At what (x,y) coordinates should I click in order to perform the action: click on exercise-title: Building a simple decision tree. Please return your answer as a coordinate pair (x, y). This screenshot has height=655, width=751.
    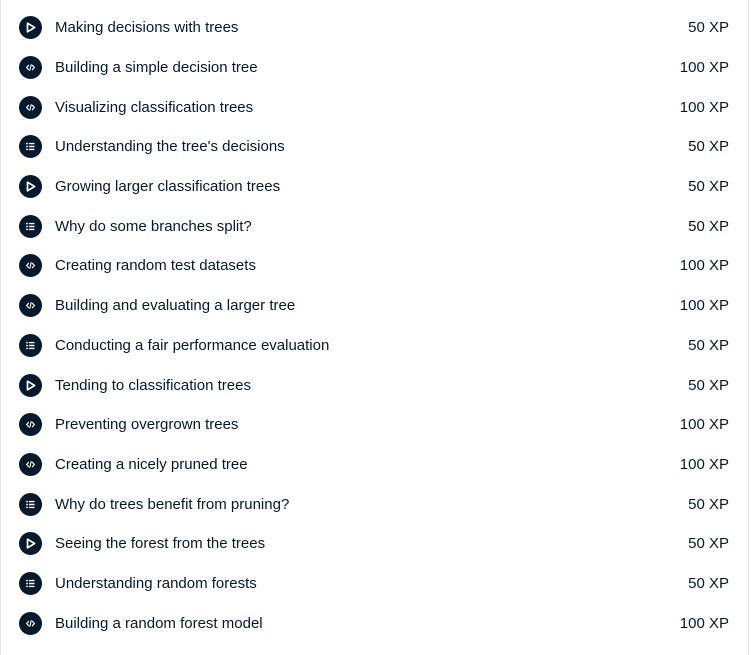
    Looking at the image, I should click on (367, 67).